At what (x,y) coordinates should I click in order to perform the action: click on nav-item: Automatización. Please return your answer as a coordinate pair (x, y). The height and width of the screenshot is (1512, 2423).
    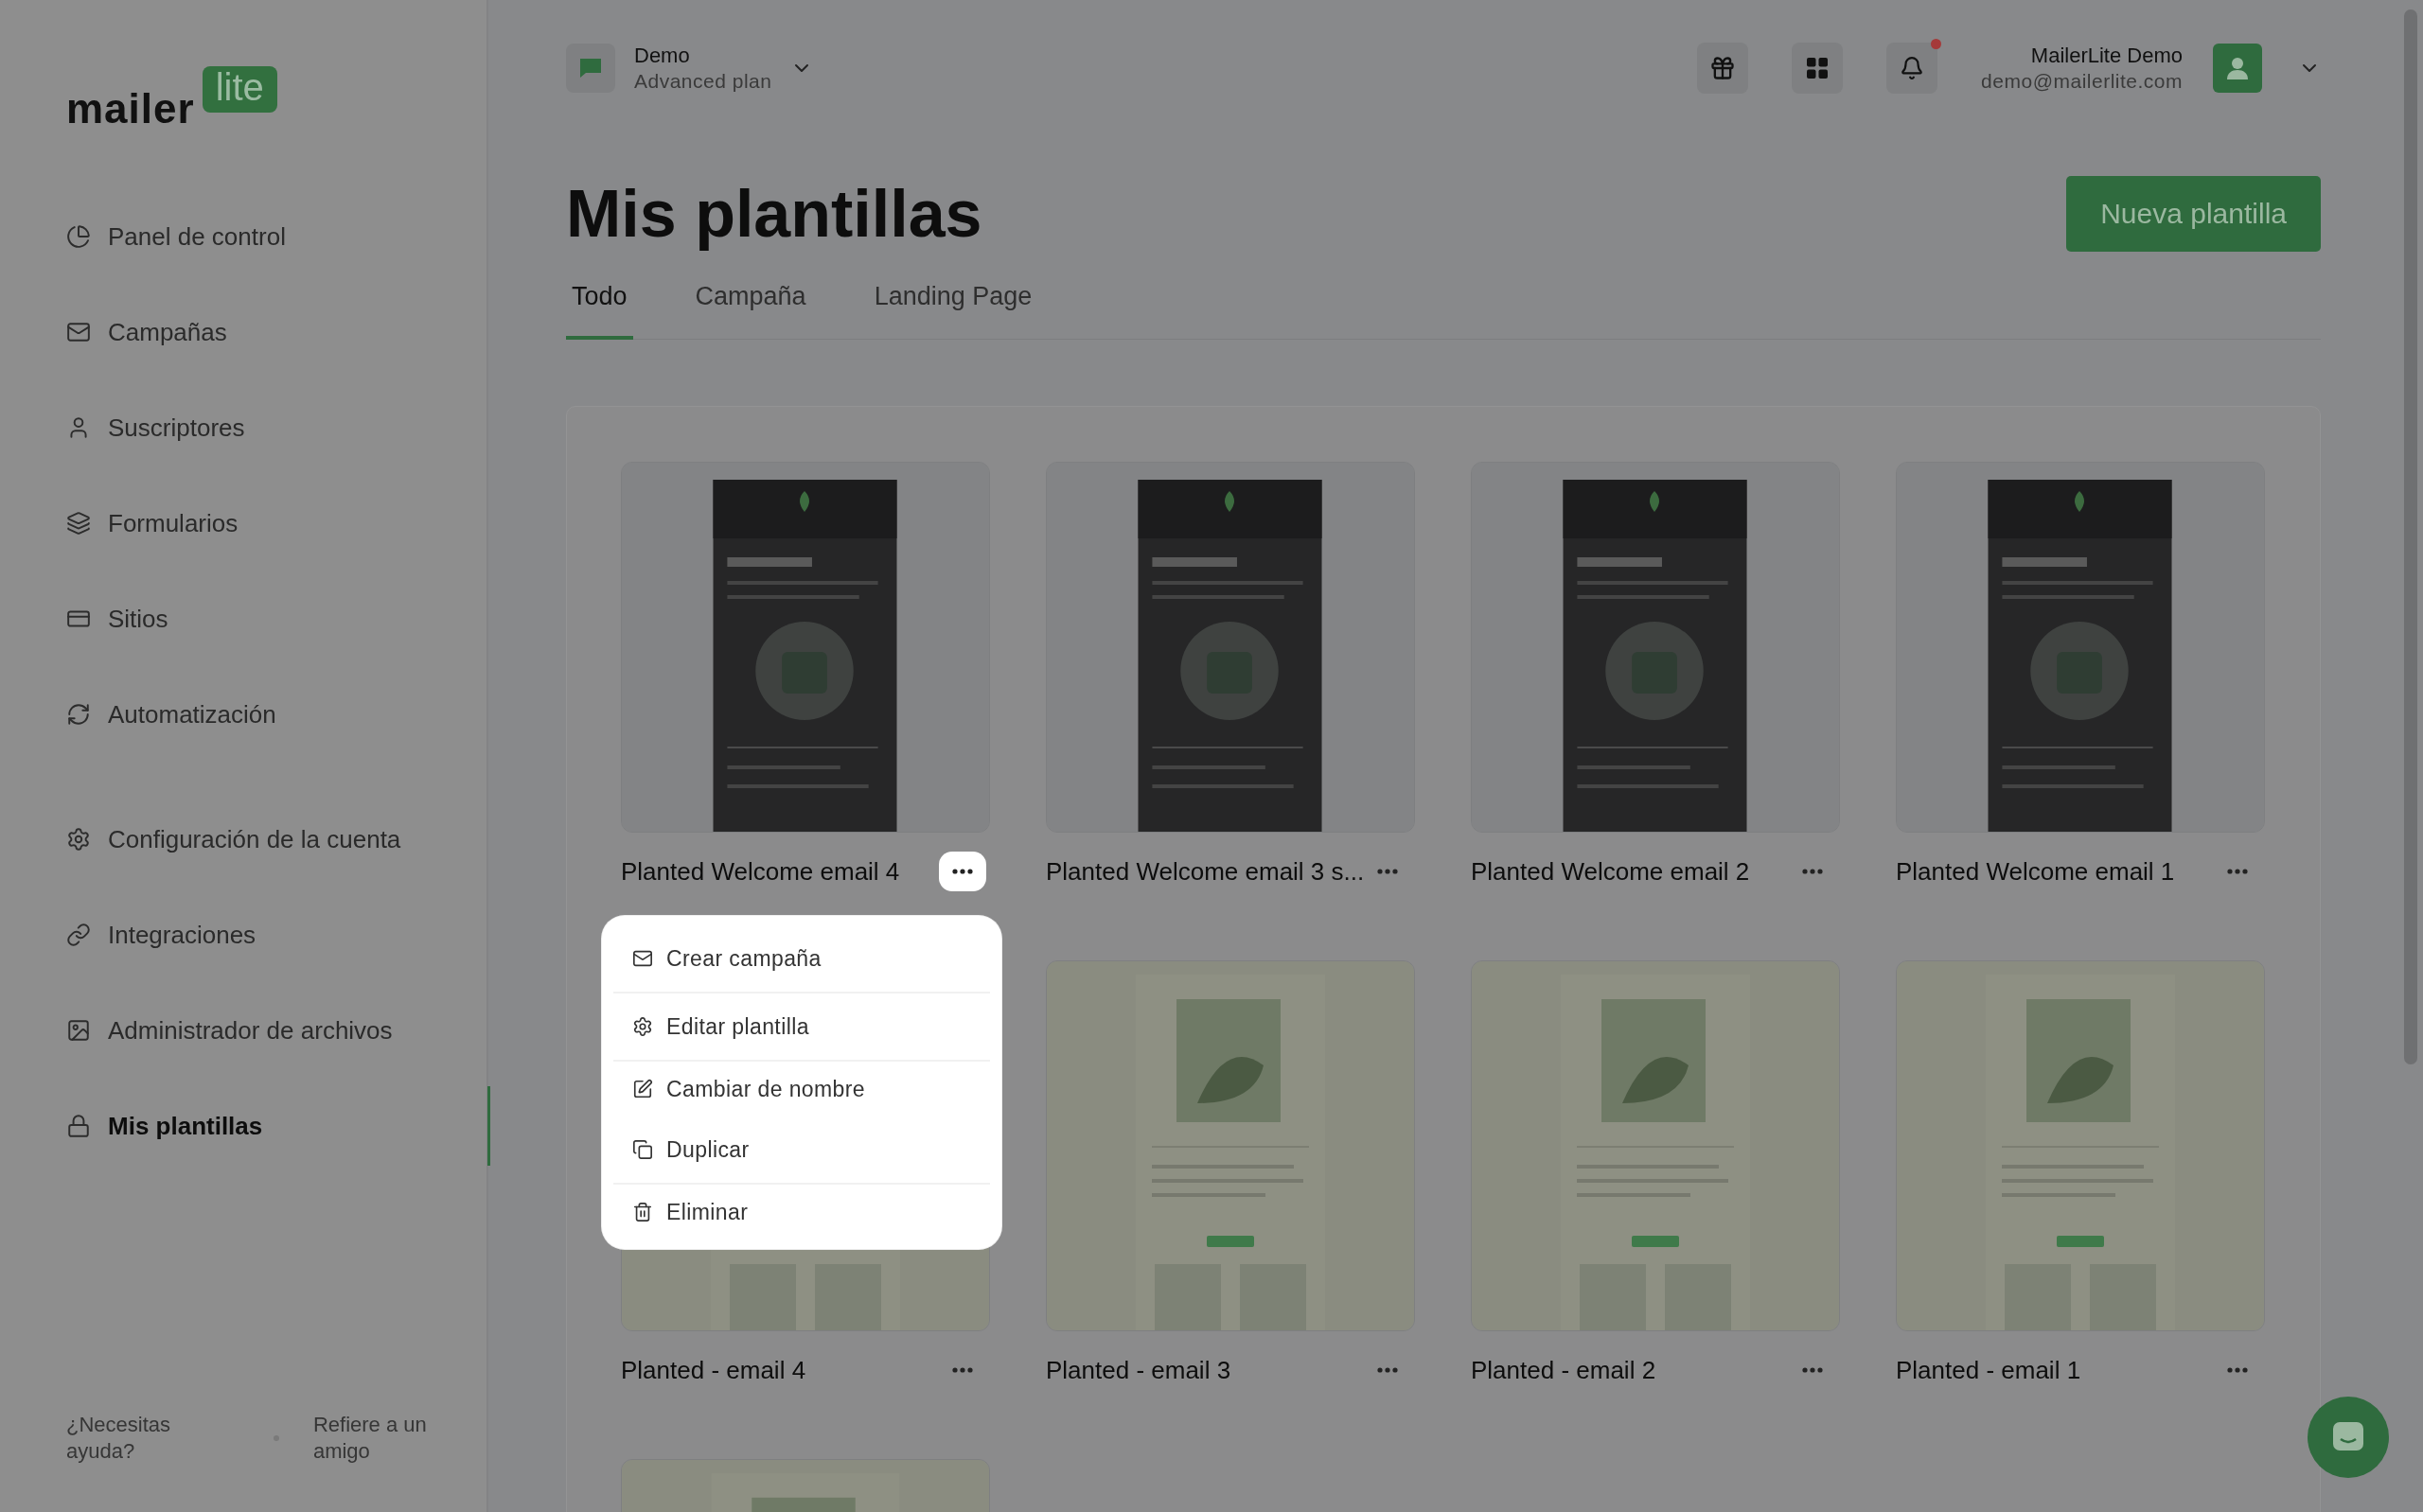
    Looking at the image, I should click on (277, 714).